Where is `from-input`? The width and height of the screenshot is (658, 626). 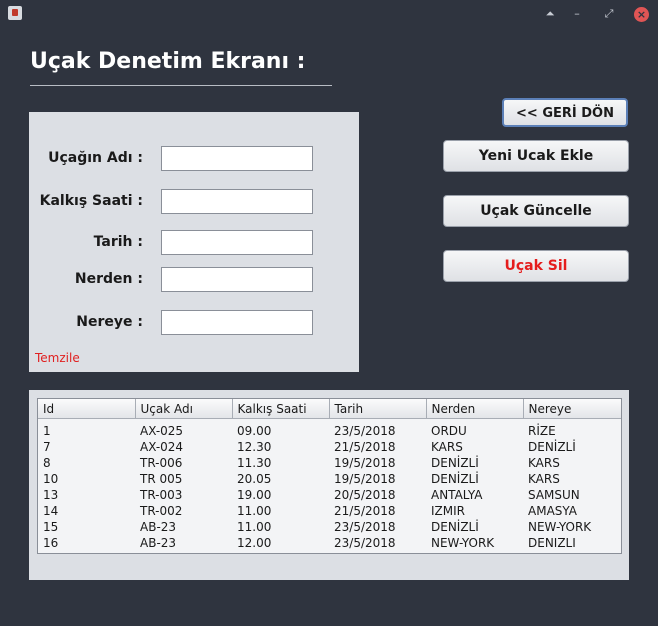
from-input is located at coordinates (237, 279).